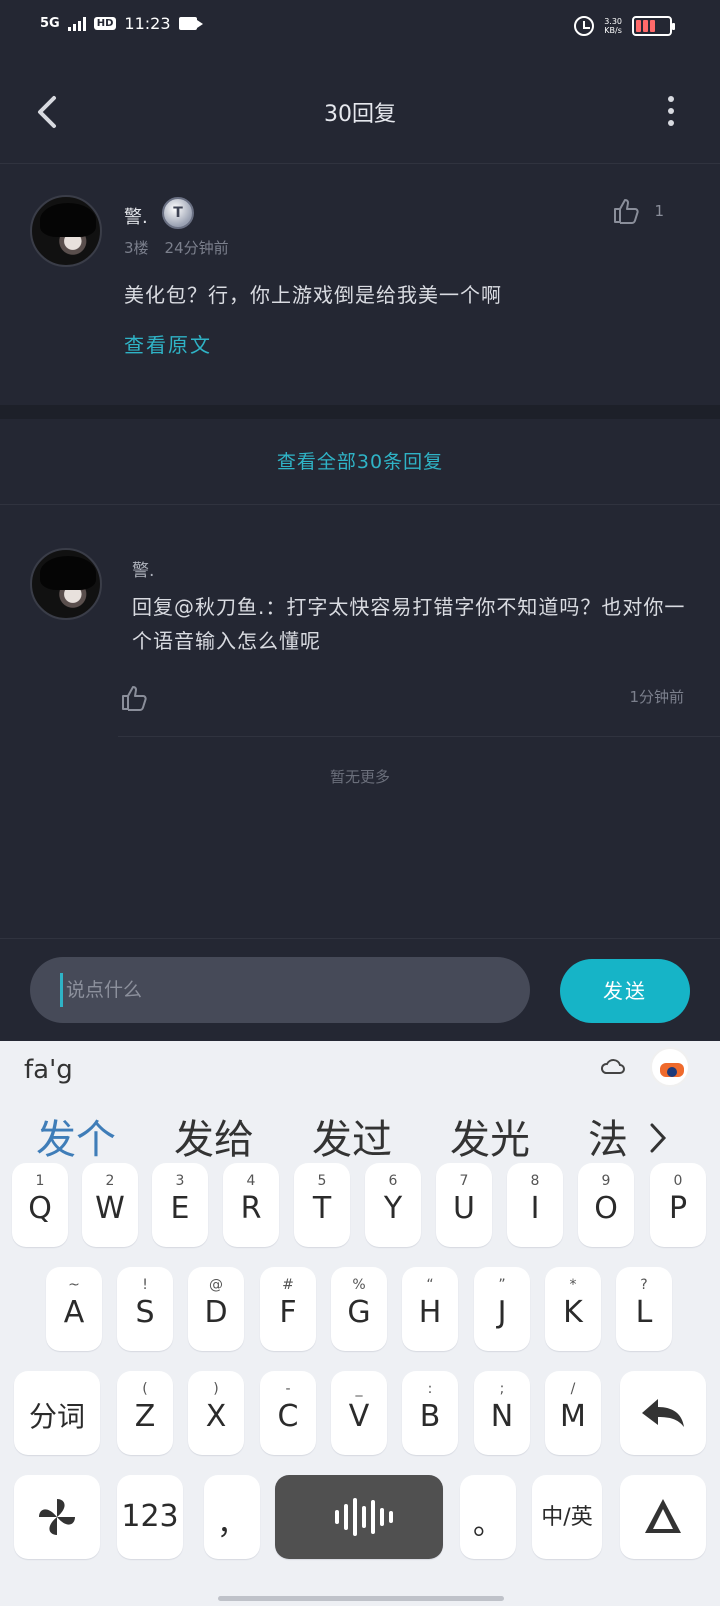  What do you see at coordinates (361, 1598) in the screenshot?
I see `home-indicator` at bounding box center [361, 1598].